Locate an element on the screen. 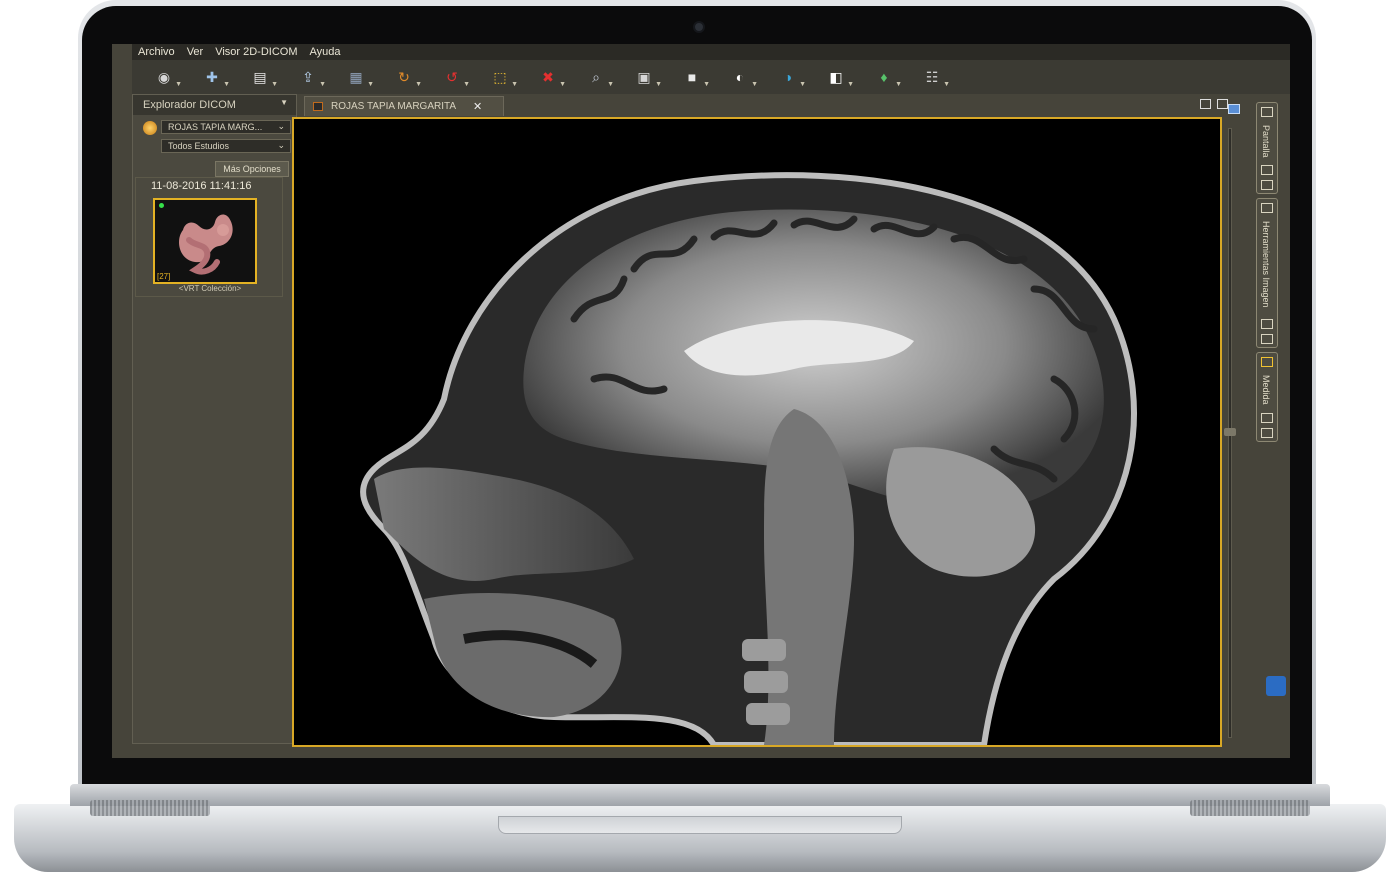 This screenshot has width=1400, height=890. disk-open-button: ◉ ▼ is located at coordinates (164, 77).